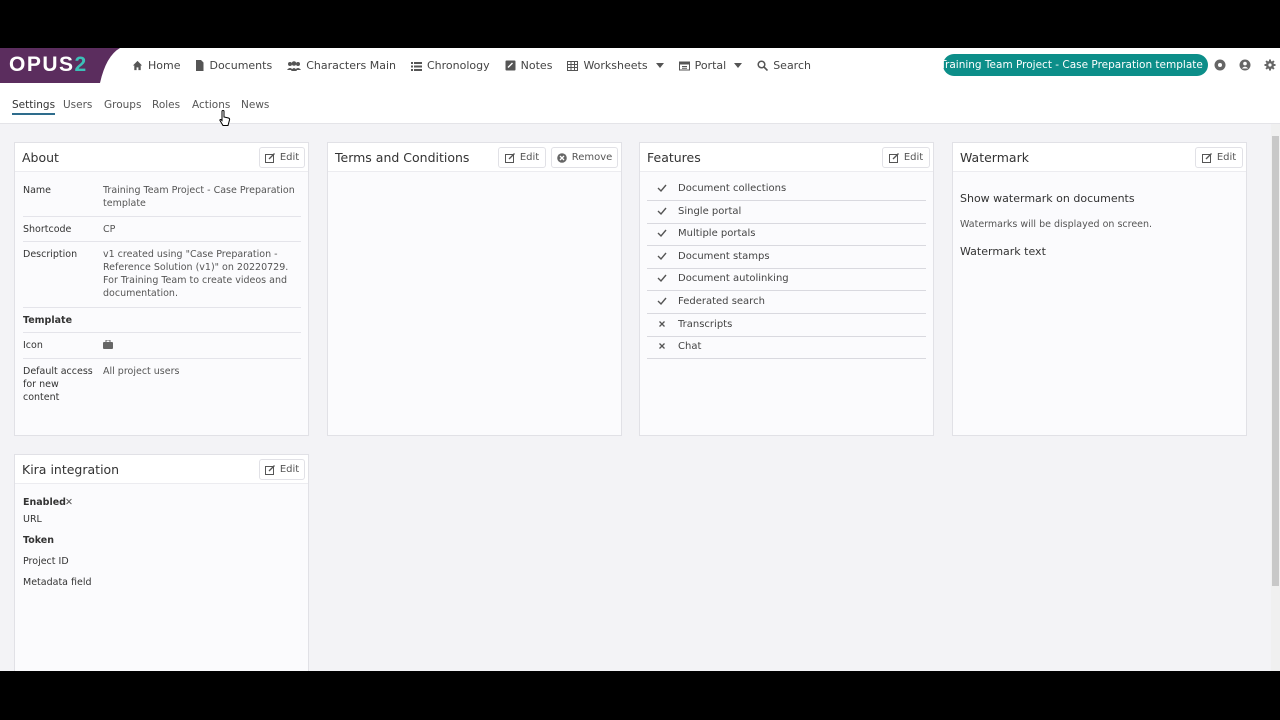 This screenshot has height=720, width=1280. What do you see at coordinates (1099, 157) in the screenshot?
I see `watermark-card-header: Watermark Edit` at bounding box center [1099, 157].